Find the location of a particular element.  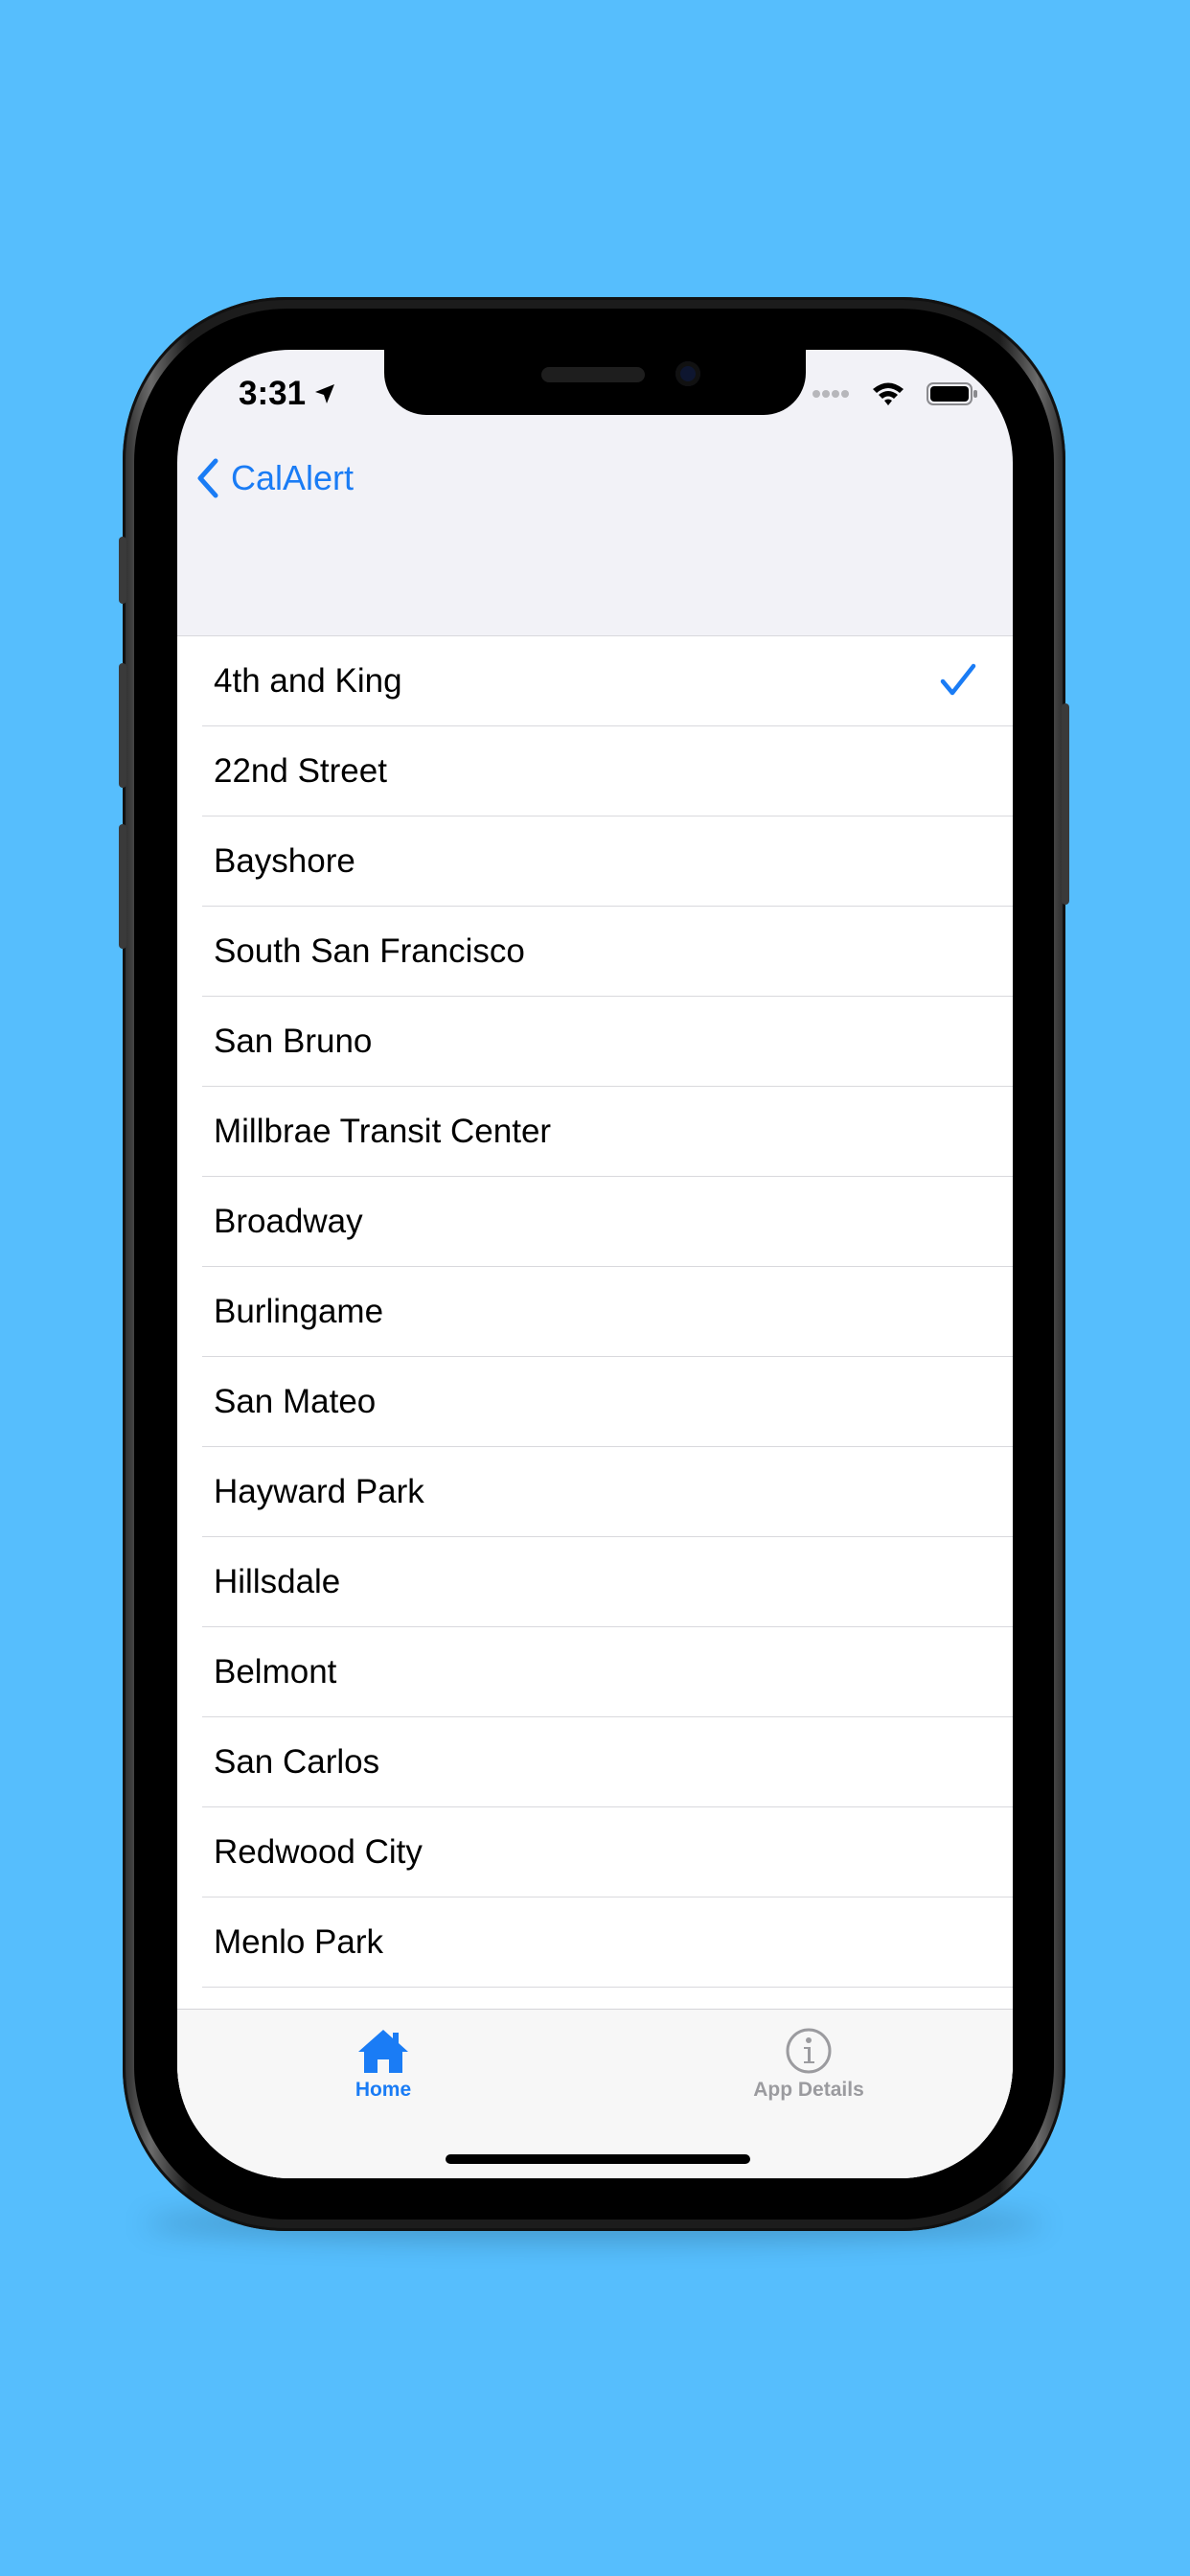

status-time: 3:31 is located at coordinates (287, 394).